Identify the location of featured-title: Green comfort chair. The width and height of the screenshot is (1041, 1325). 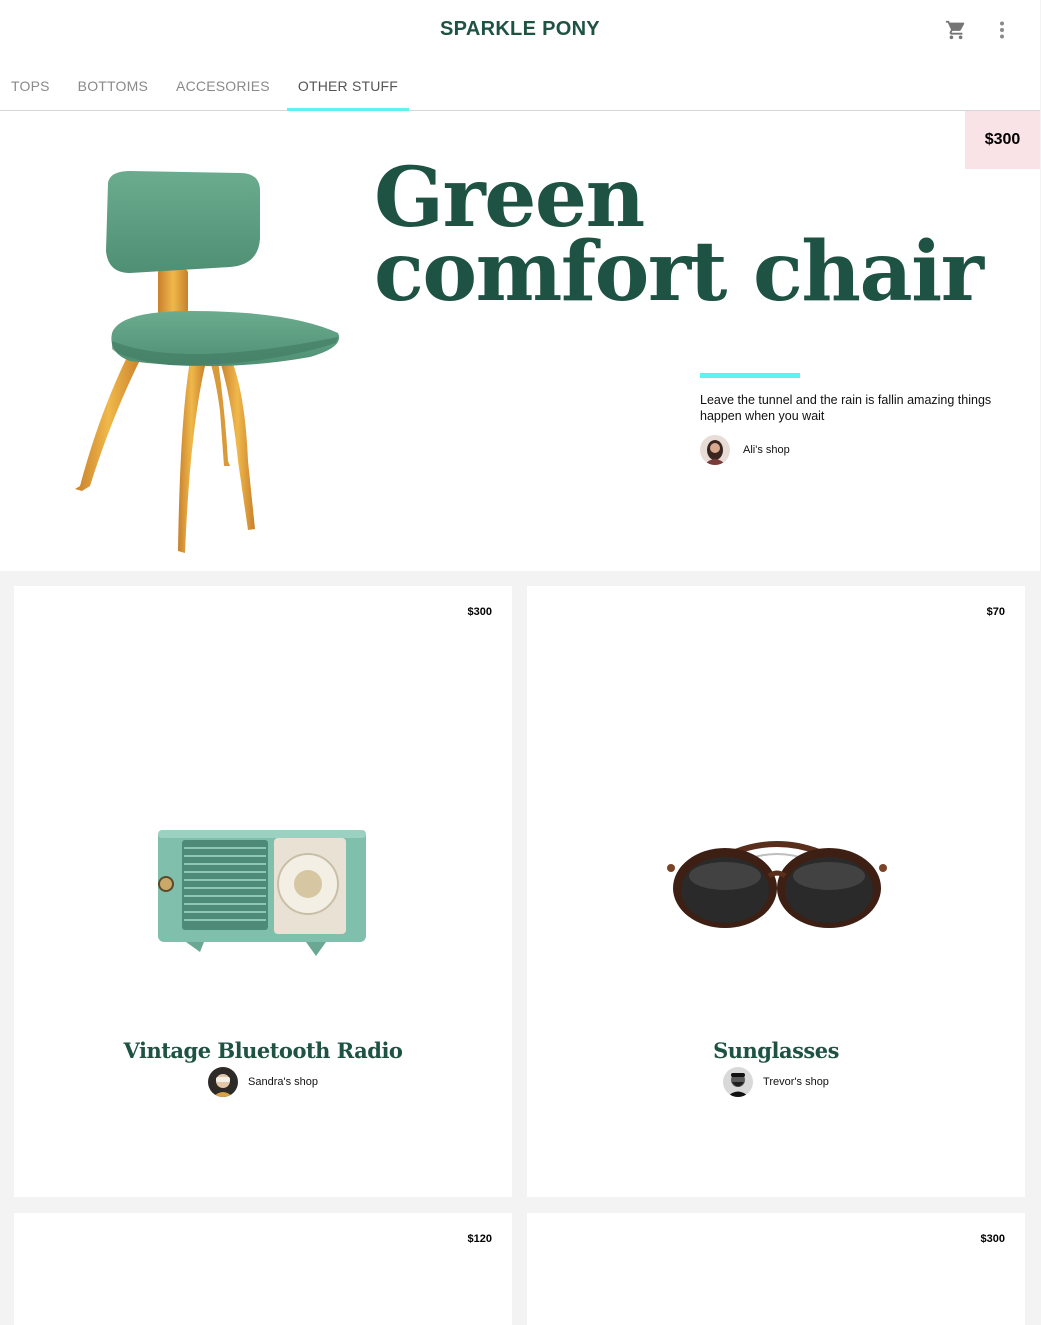
(679, 235).